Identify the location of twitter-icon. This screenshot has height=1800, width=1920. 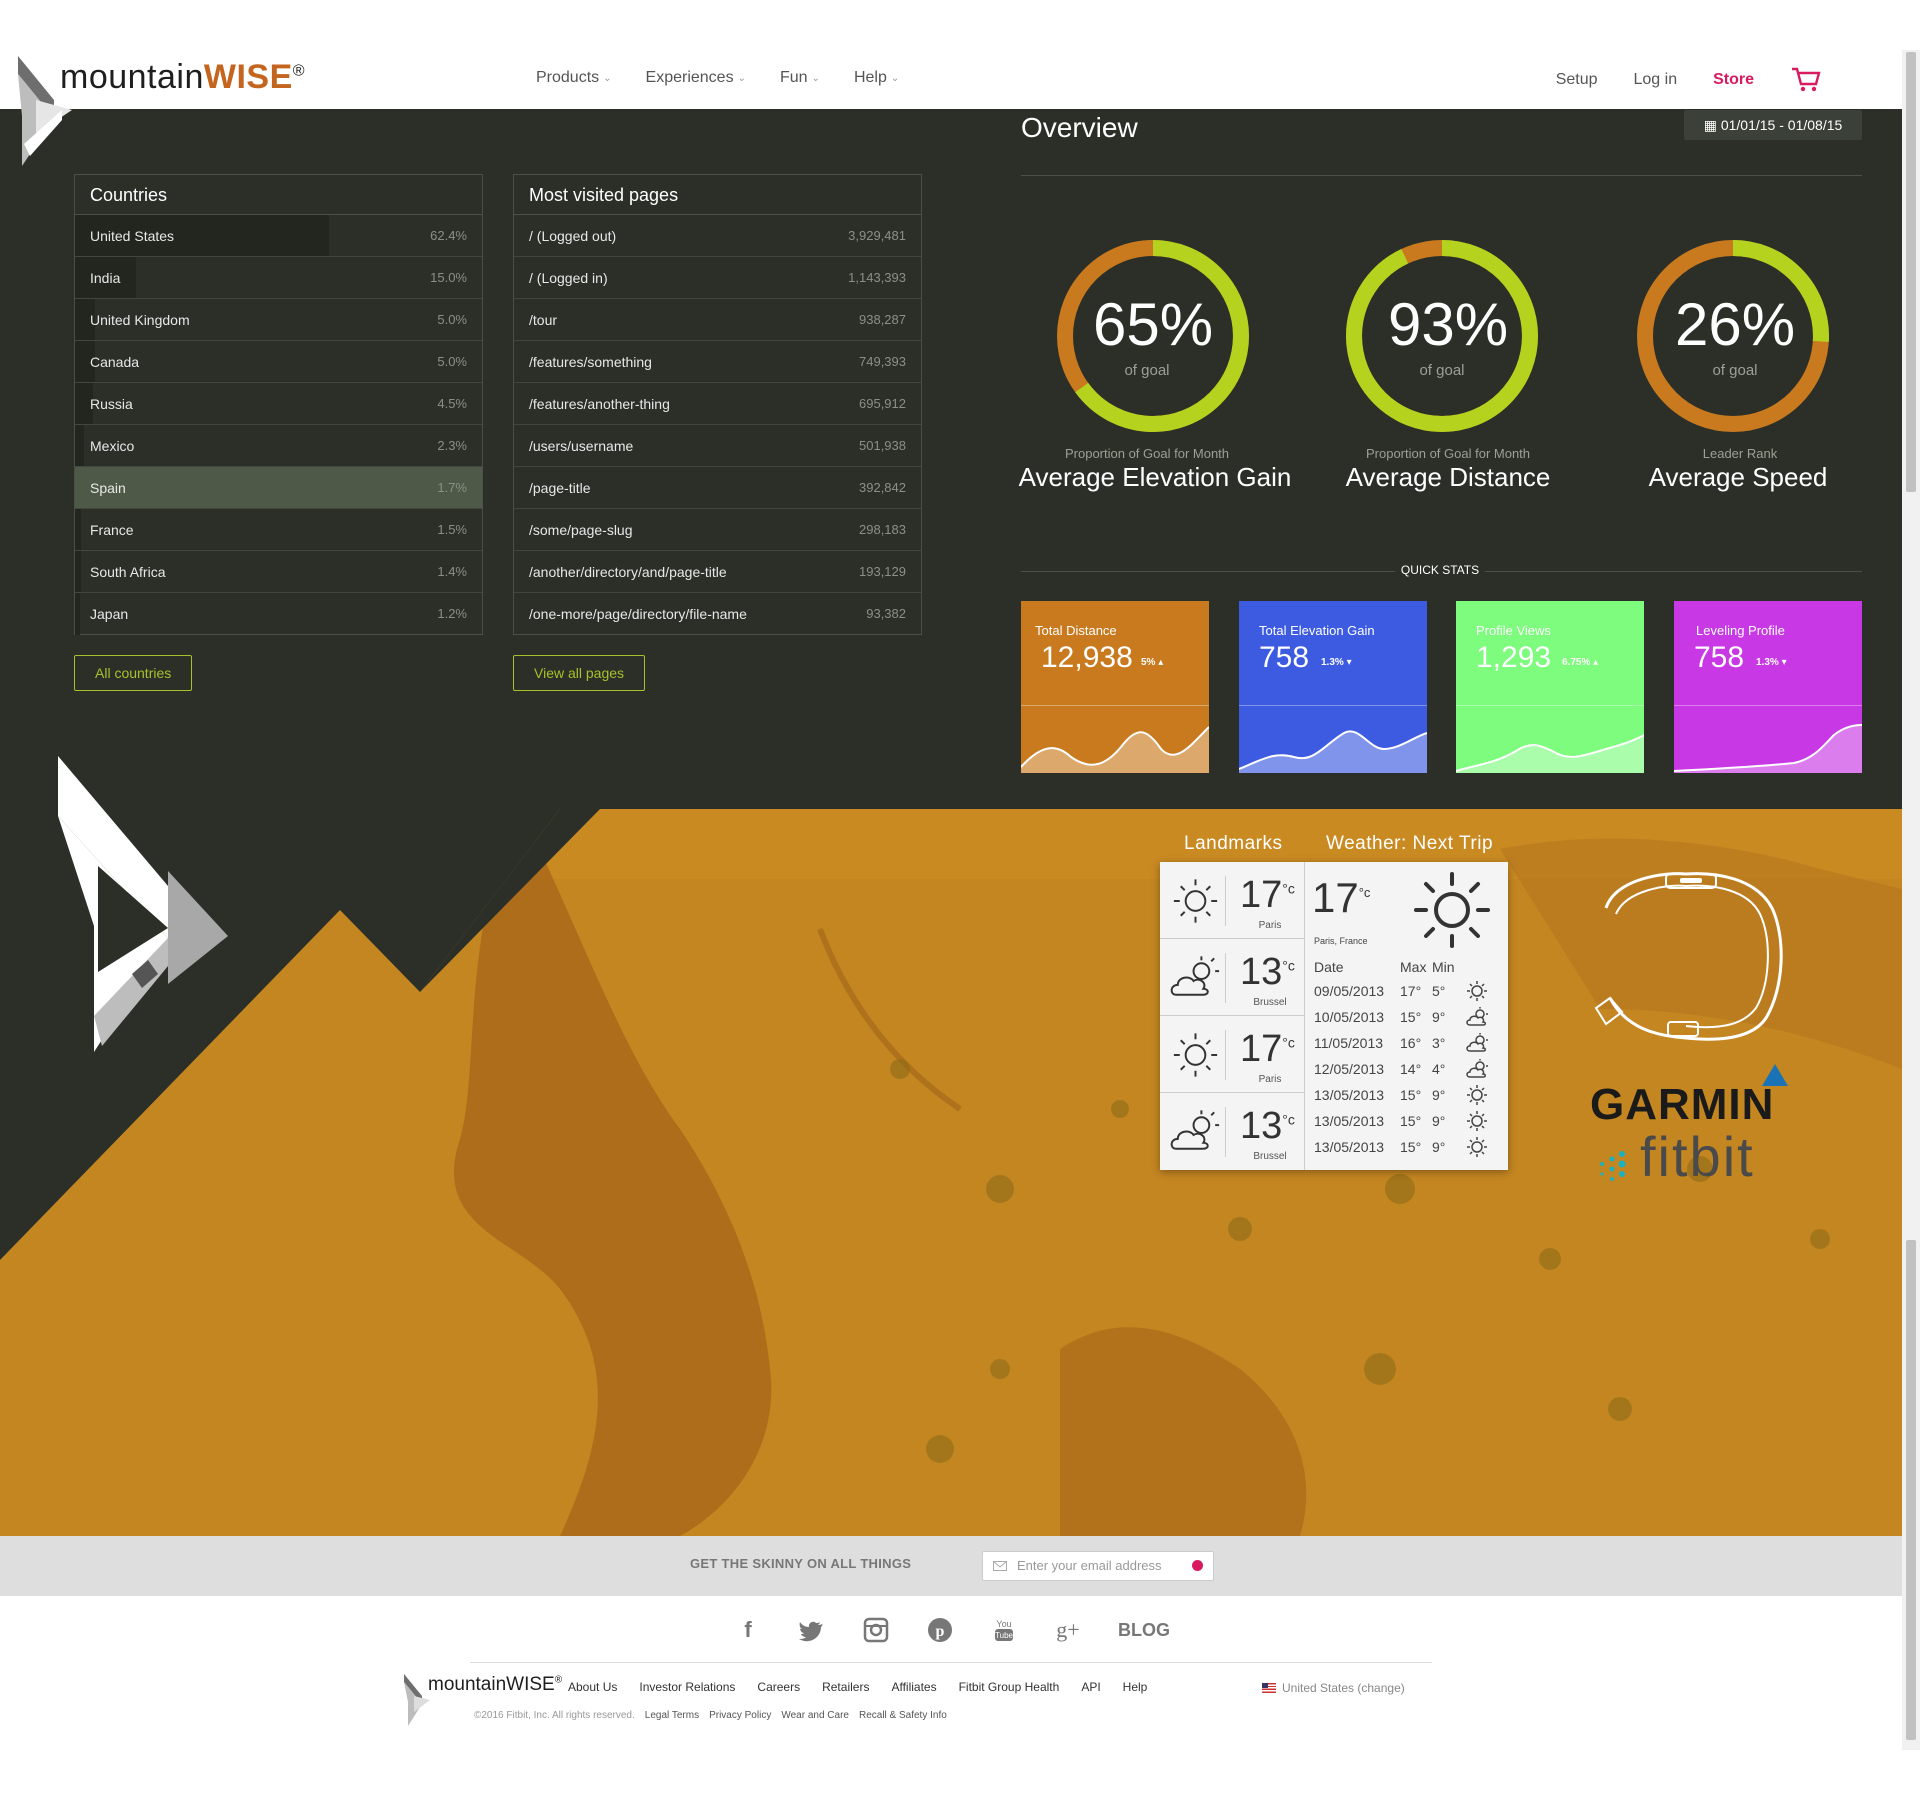
(812, 1630).